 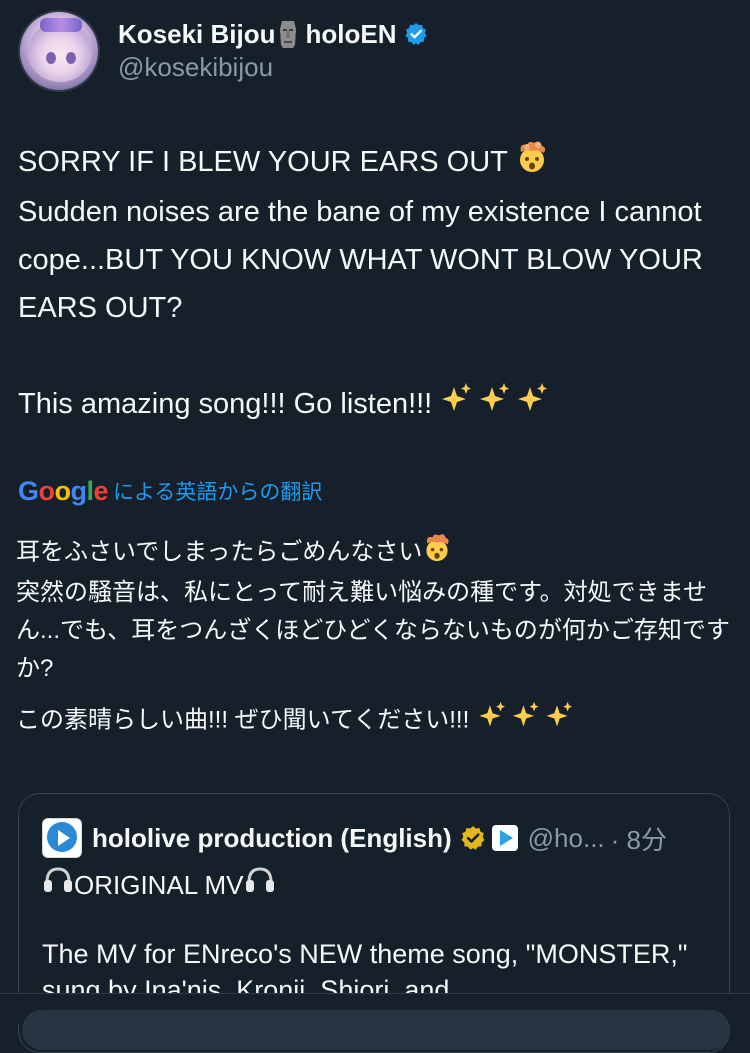 What do you see at coordinates (376, 721) in the screenshot?
I see `translated-para-2: この素晴らしい曲!!! ぜひ聞いてください!!!` at bounding box center [376, 721].